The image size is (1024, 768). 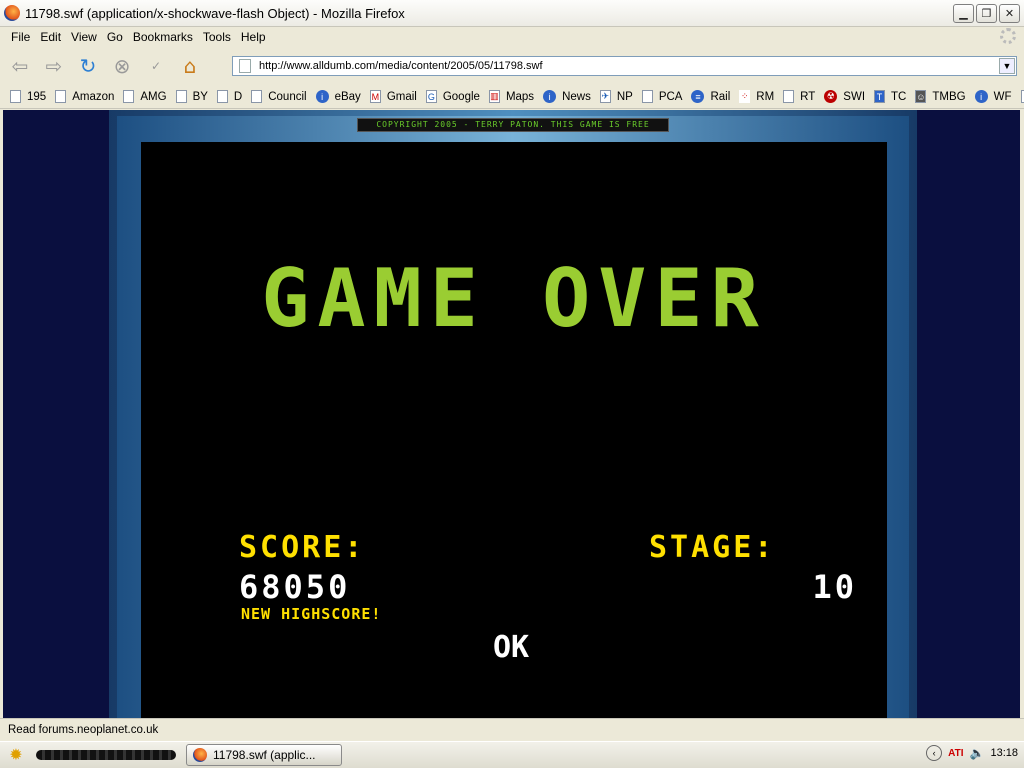 I want to click on bookmark-d: D, so click(x=229, y=96).